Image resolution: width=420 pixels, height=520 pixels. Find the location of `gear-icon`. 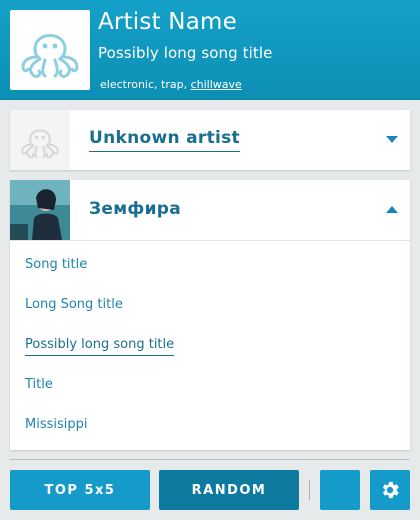

gear-icon is located at coordinates (390, 490).